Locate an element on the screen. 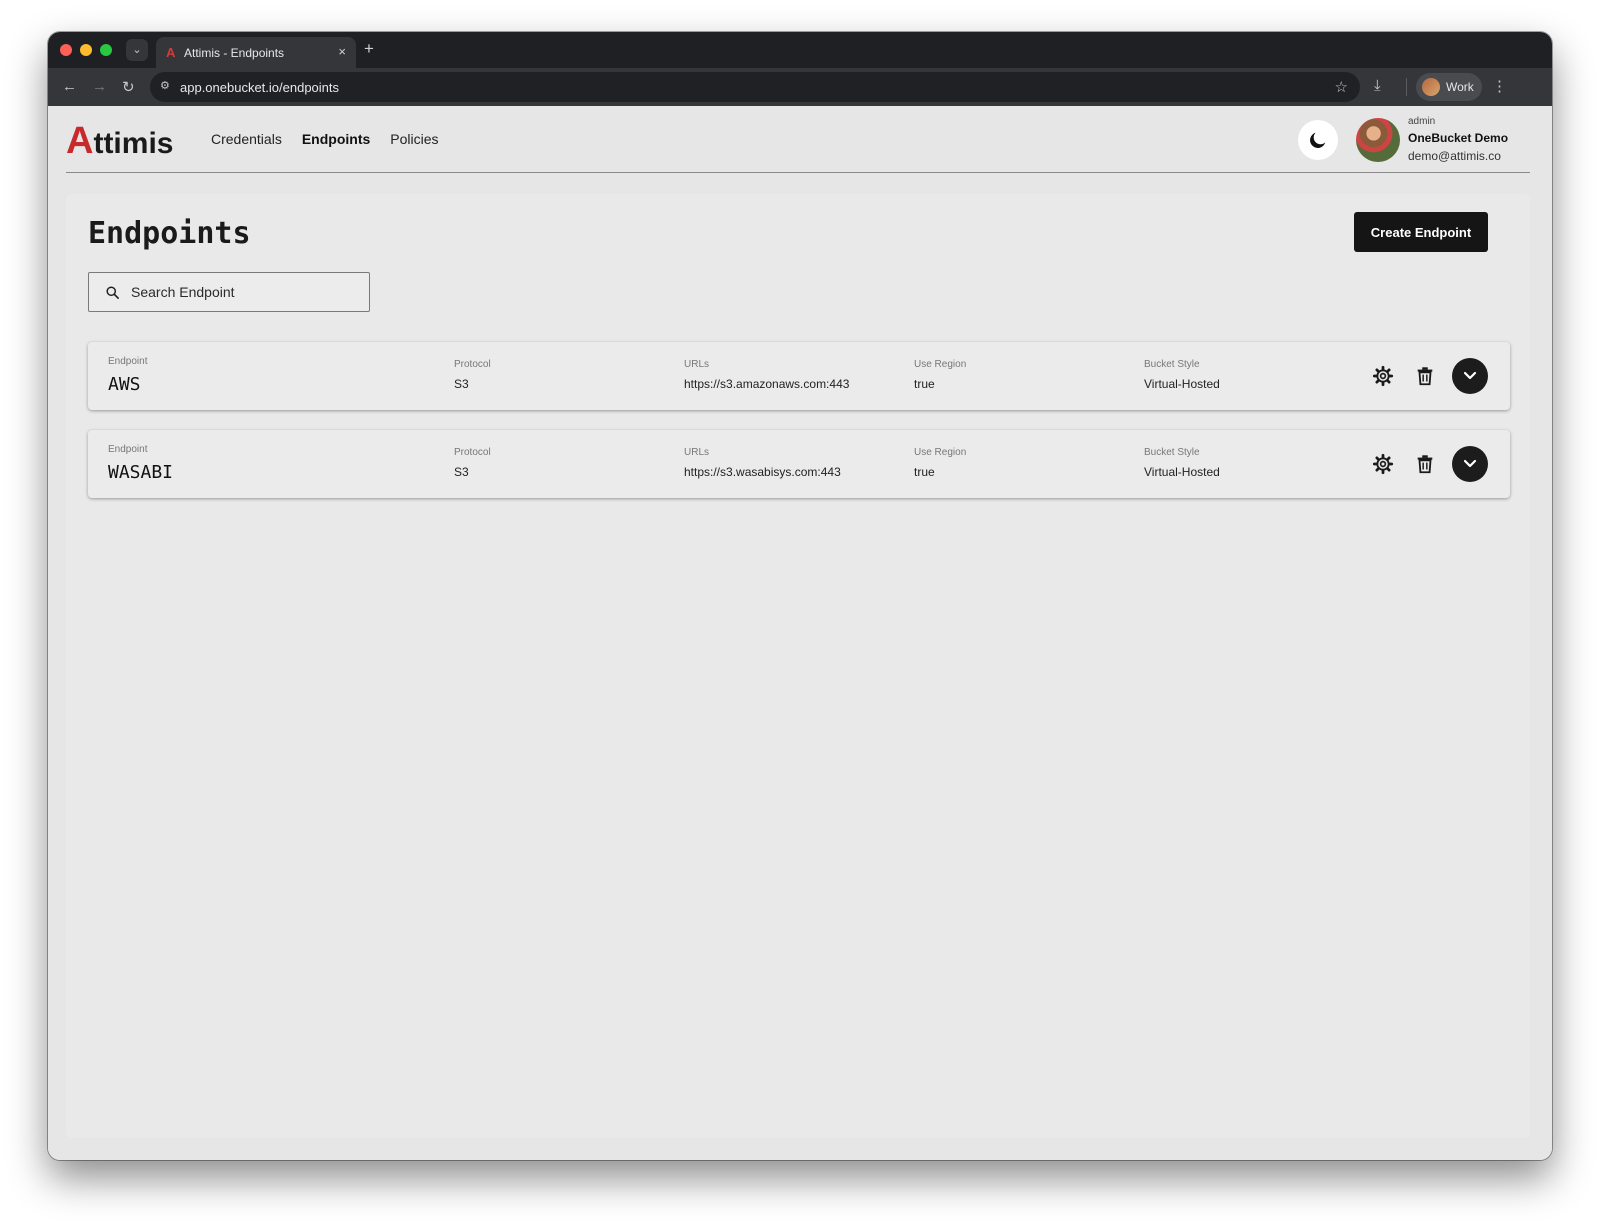  minimize-window-button is located at coordinates (86, 50).